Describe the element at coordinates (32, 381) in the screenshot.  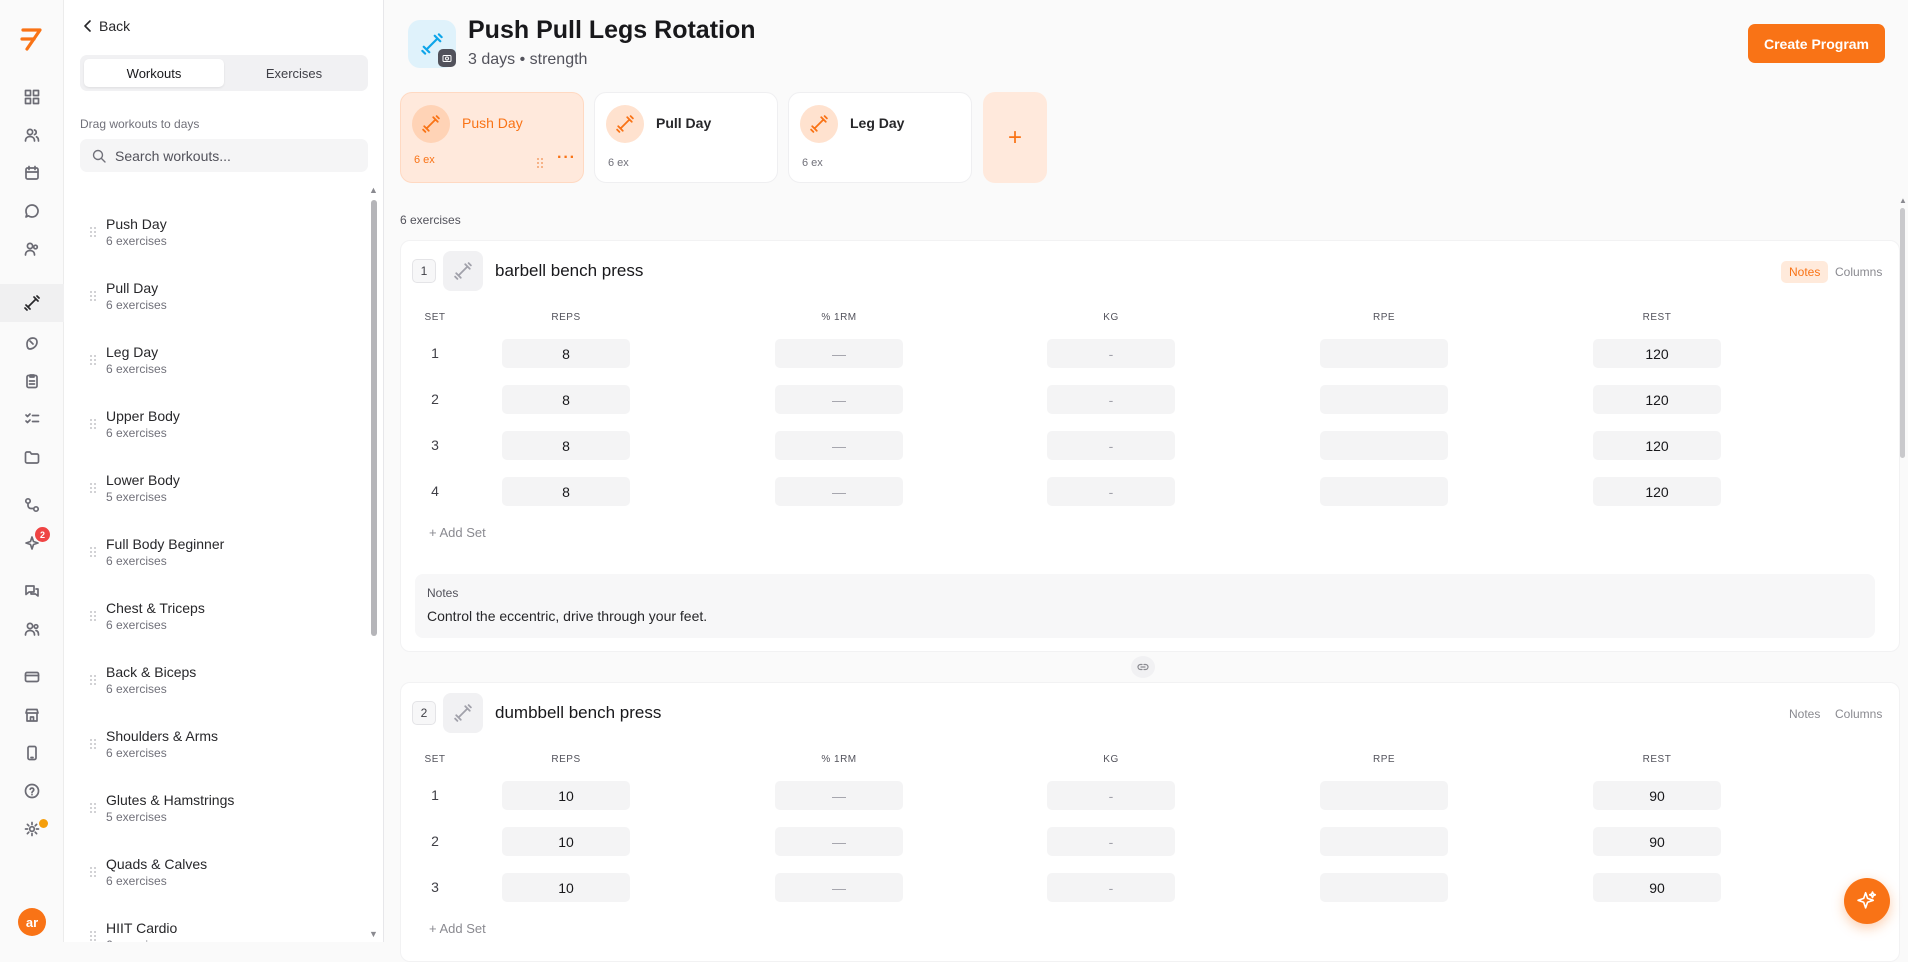
I see `clipboard-icon` at that location.